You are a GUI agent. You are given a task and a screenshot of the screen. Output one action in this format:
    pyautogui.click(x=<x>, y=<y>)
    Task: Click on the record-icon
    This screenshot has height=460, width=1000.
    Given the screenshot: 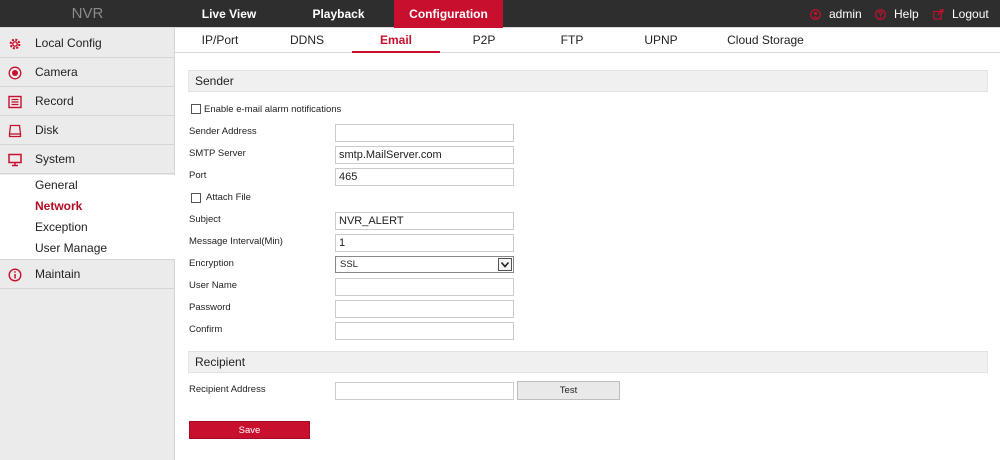 What is the action you would take?
    pyautogui.click(x=15, y=102)
    